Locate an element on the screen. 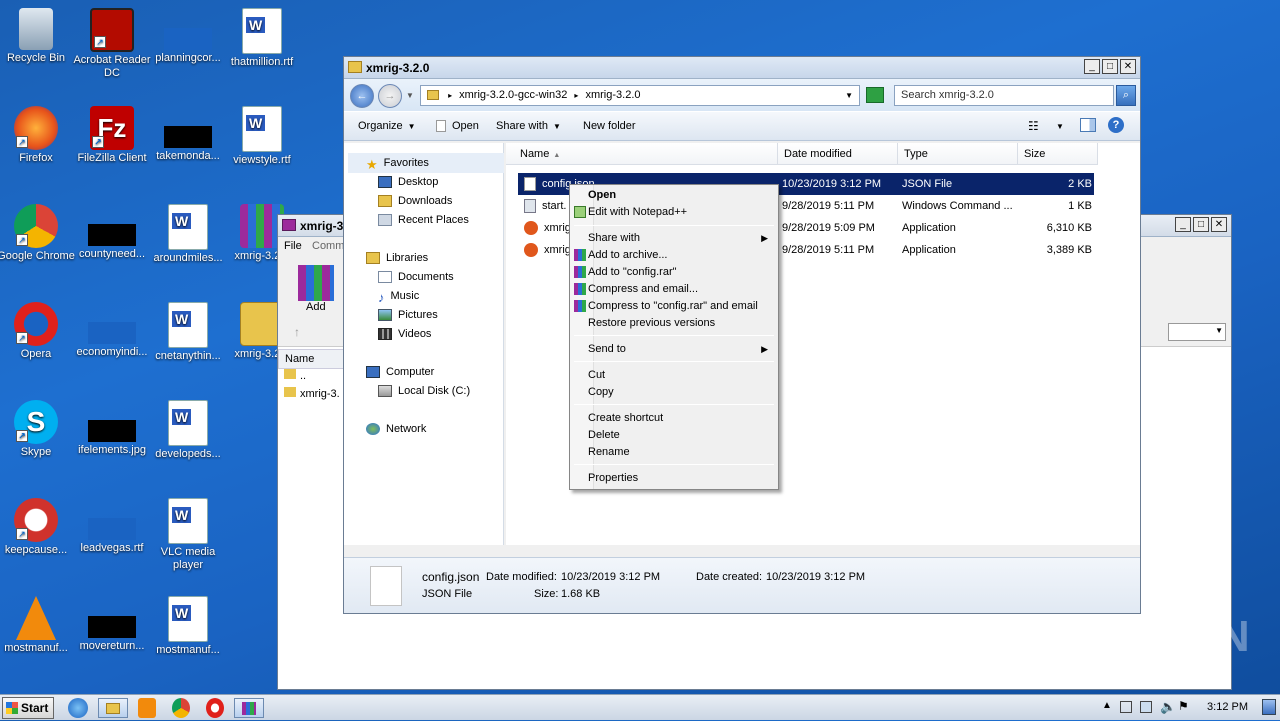 This screenshot has height=721, width=1280. nav-computer: Computer is located at coordinates (400, 372).